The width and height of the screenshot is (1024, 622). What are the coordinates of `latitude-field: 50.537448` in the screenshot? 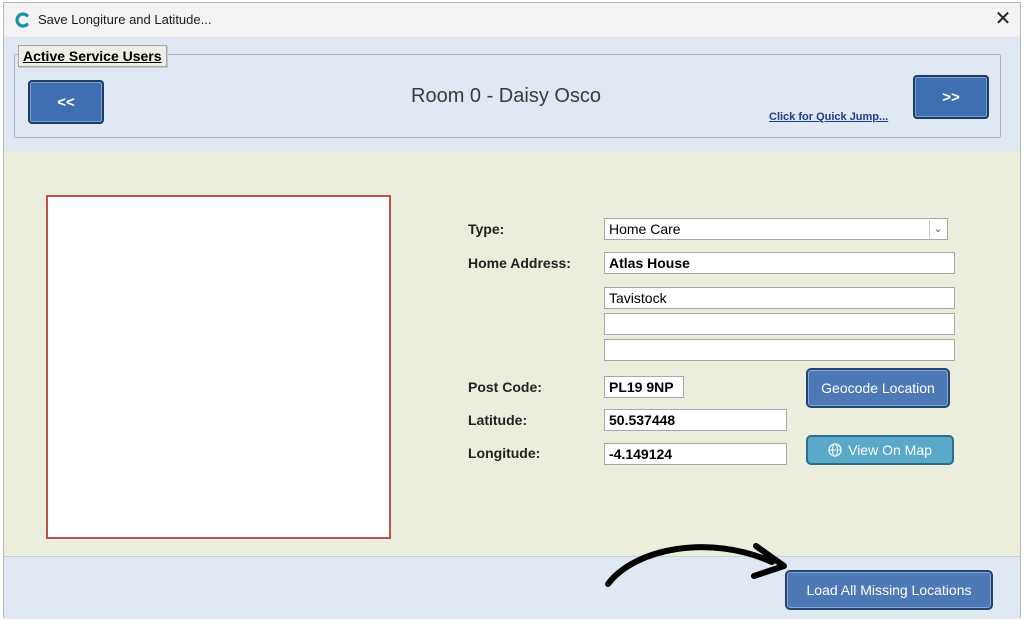 It's located at (695, 420).